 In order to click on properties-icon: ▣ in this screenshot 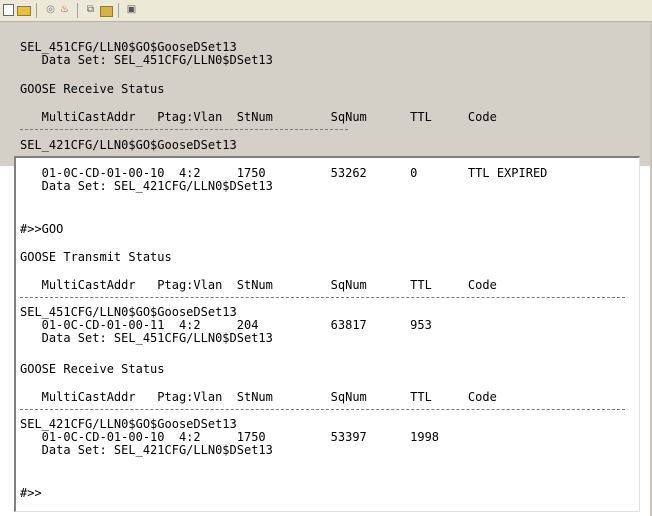, I will do `click(131, 10)`.